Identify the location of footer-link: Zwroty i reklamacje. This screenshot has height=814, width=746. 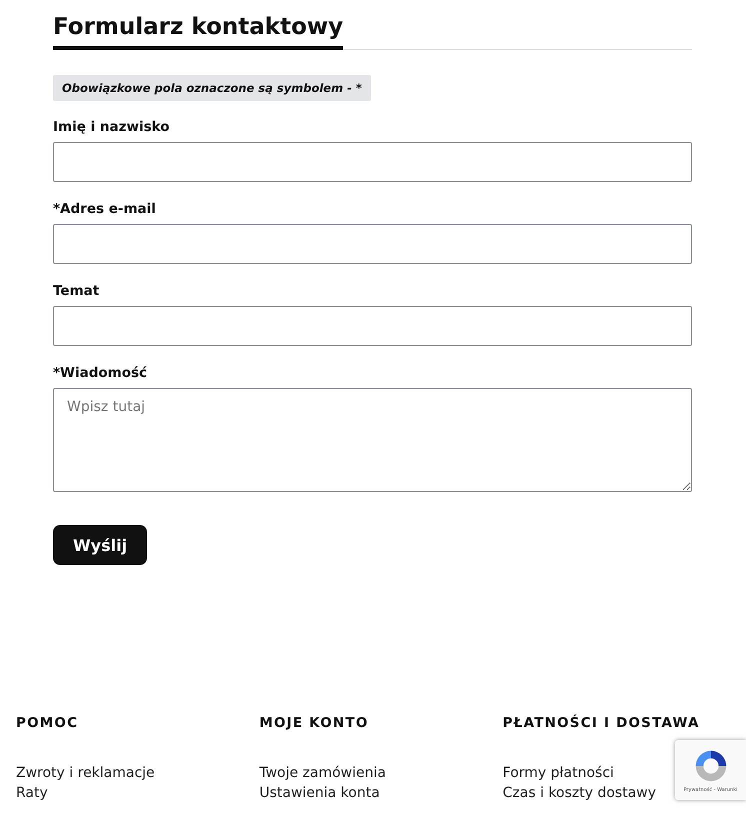
(85, 773).